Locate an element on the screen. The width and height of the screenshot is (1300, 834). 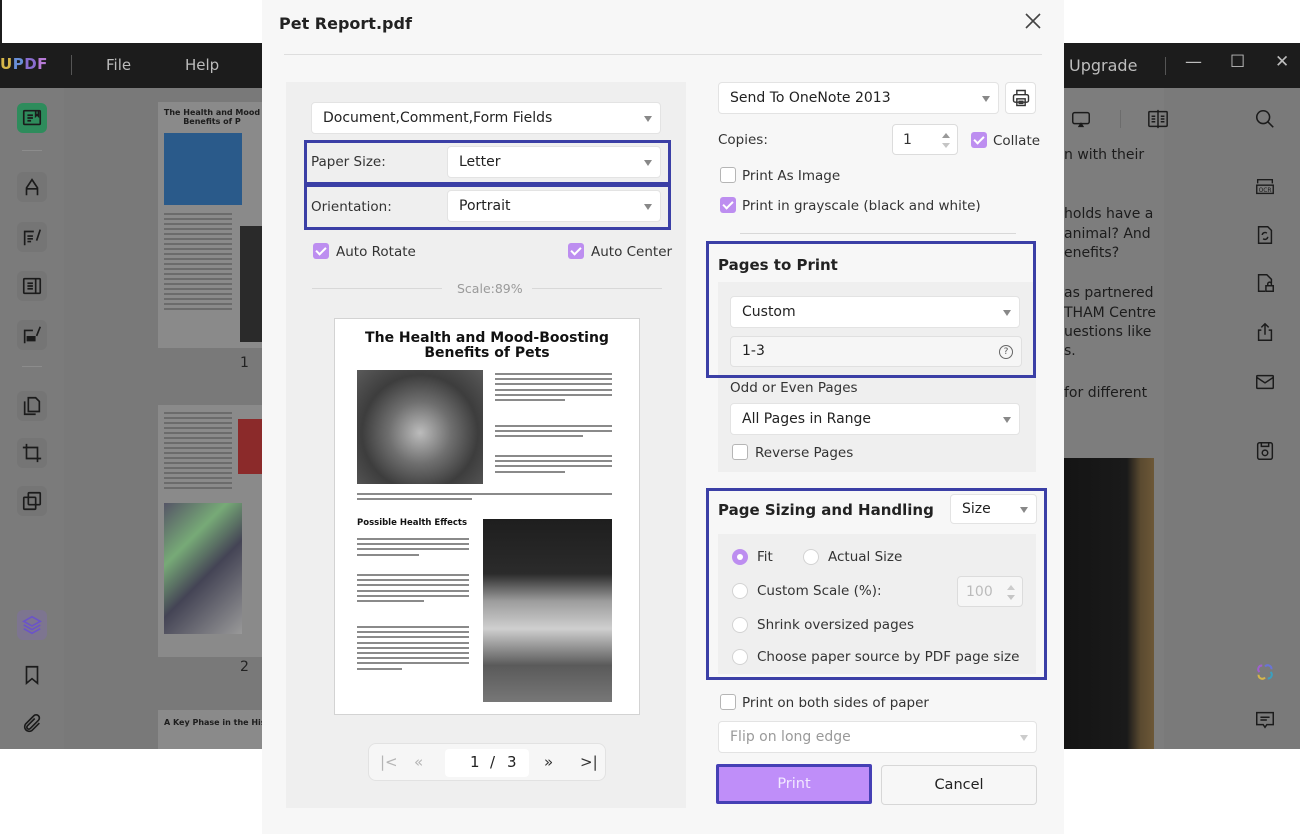
print-as-image-label: Print As Image is located at coordinates (791, 176).